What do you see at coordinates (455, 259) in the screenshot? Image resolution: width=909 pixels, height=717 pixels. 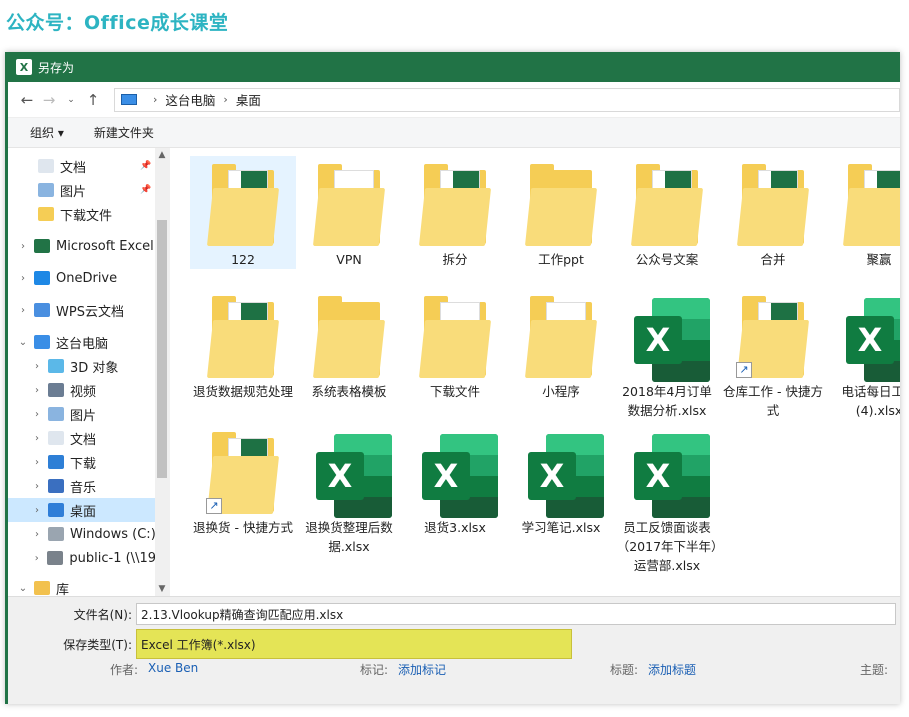 I see `file-name: 拆分` at bounding box center [455, 259].